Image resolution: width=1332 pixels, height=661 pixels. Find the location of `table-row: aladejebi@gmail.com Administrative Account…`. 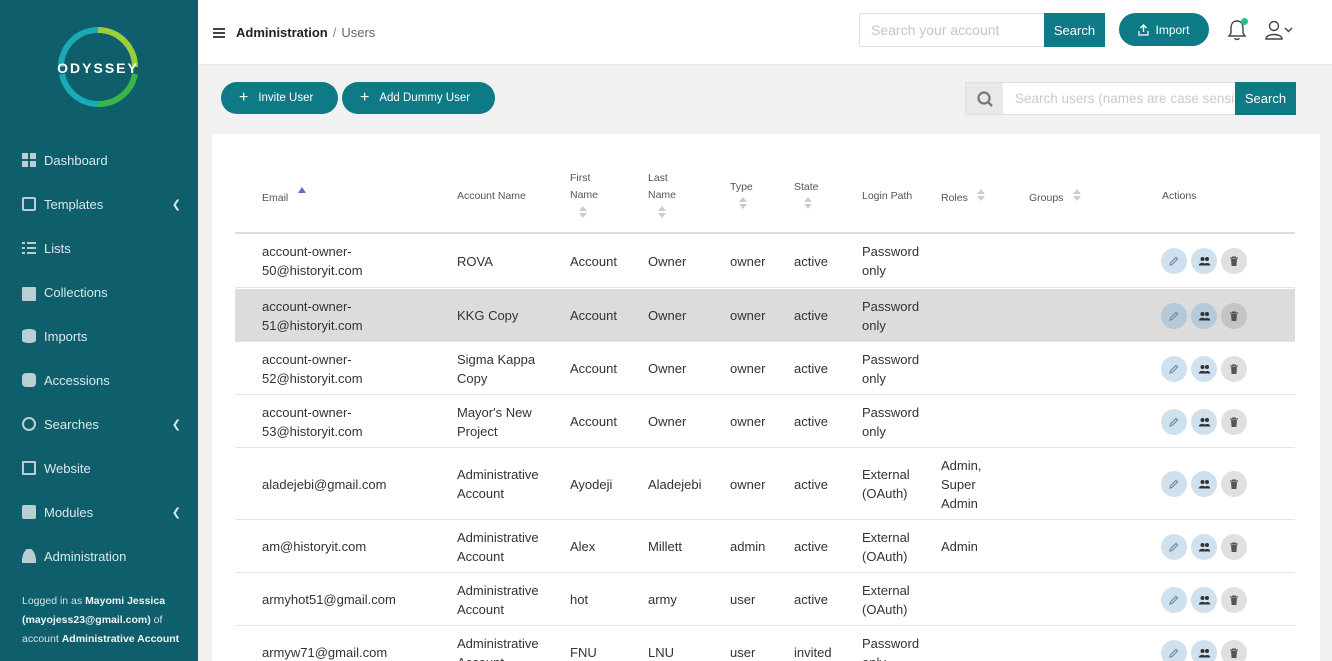

table-row: aladejebi@gmail.com Administrative Account… is located at coordinates (765, 484).